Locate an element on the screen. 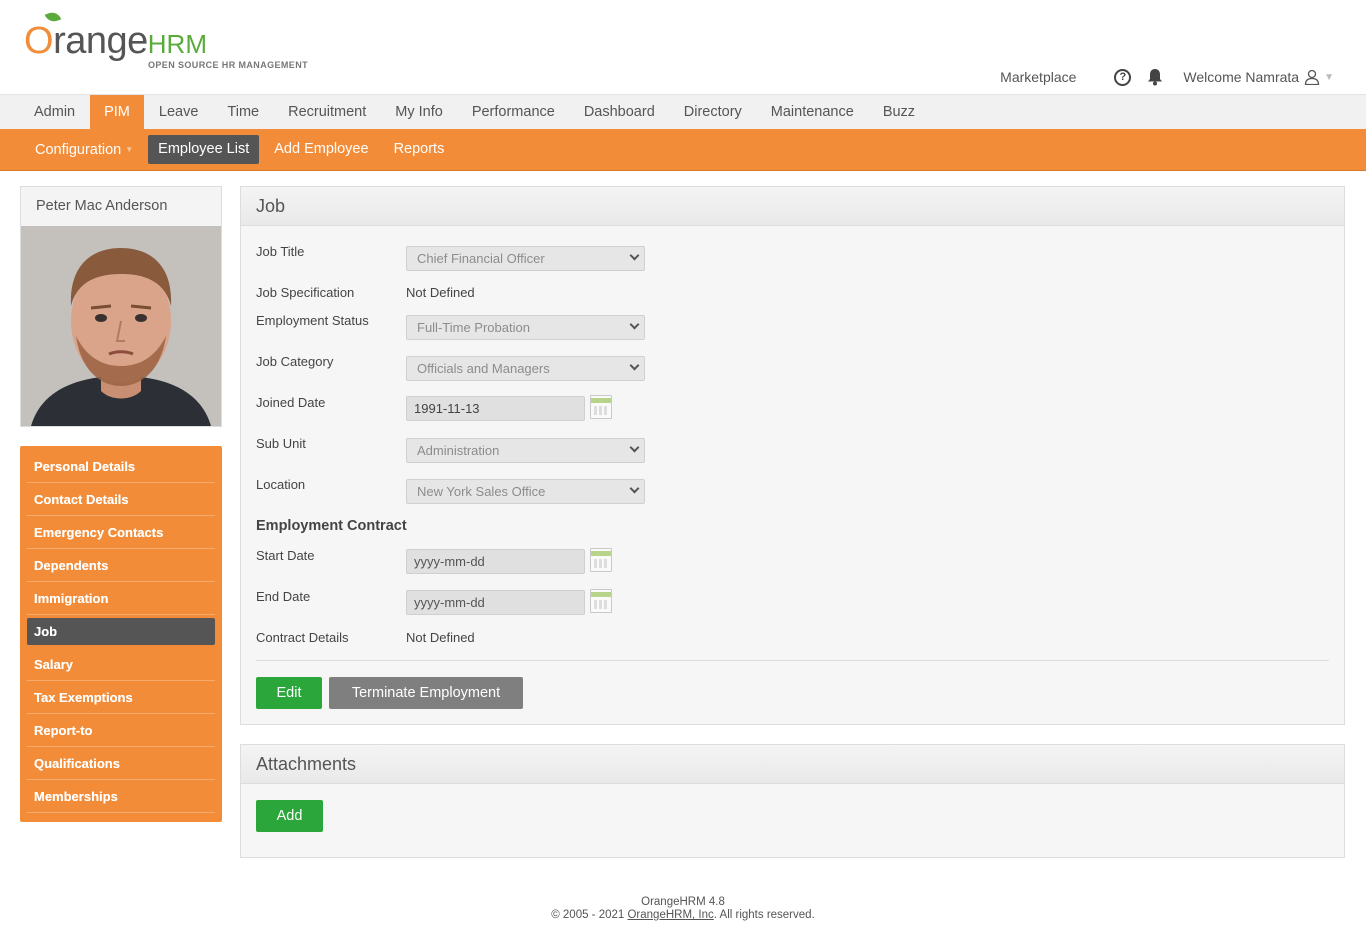 The width and height of the screenshot is (1366, 951). emp-status-select: Full-Time Probation is located at coordinates (525, 327).